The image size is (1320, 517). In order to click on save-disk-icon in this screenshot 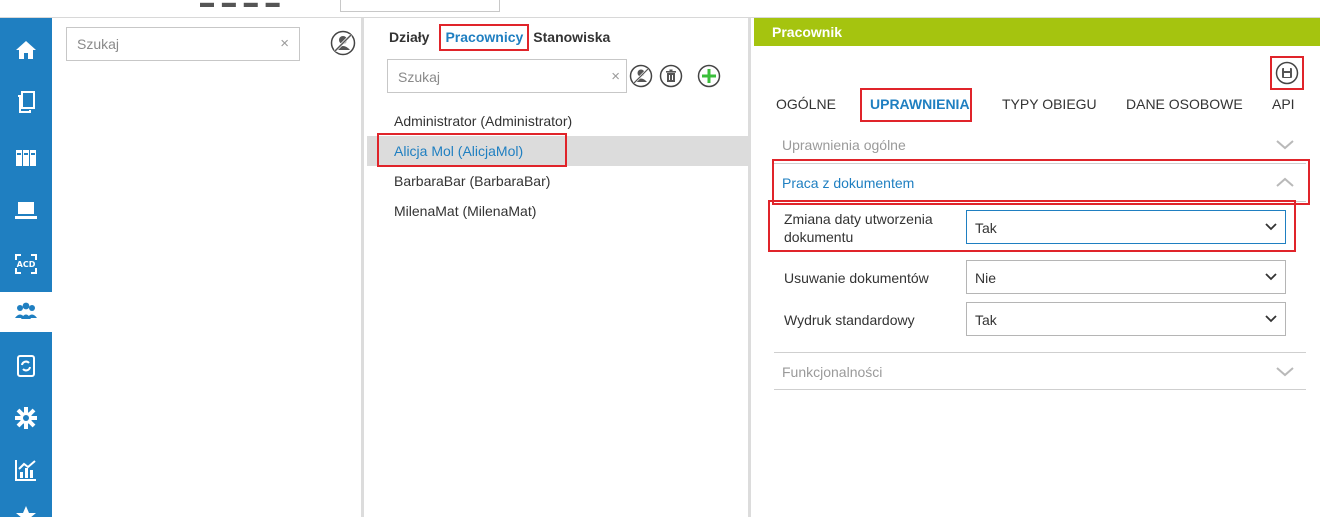, I will do `click(1287, 73)`.